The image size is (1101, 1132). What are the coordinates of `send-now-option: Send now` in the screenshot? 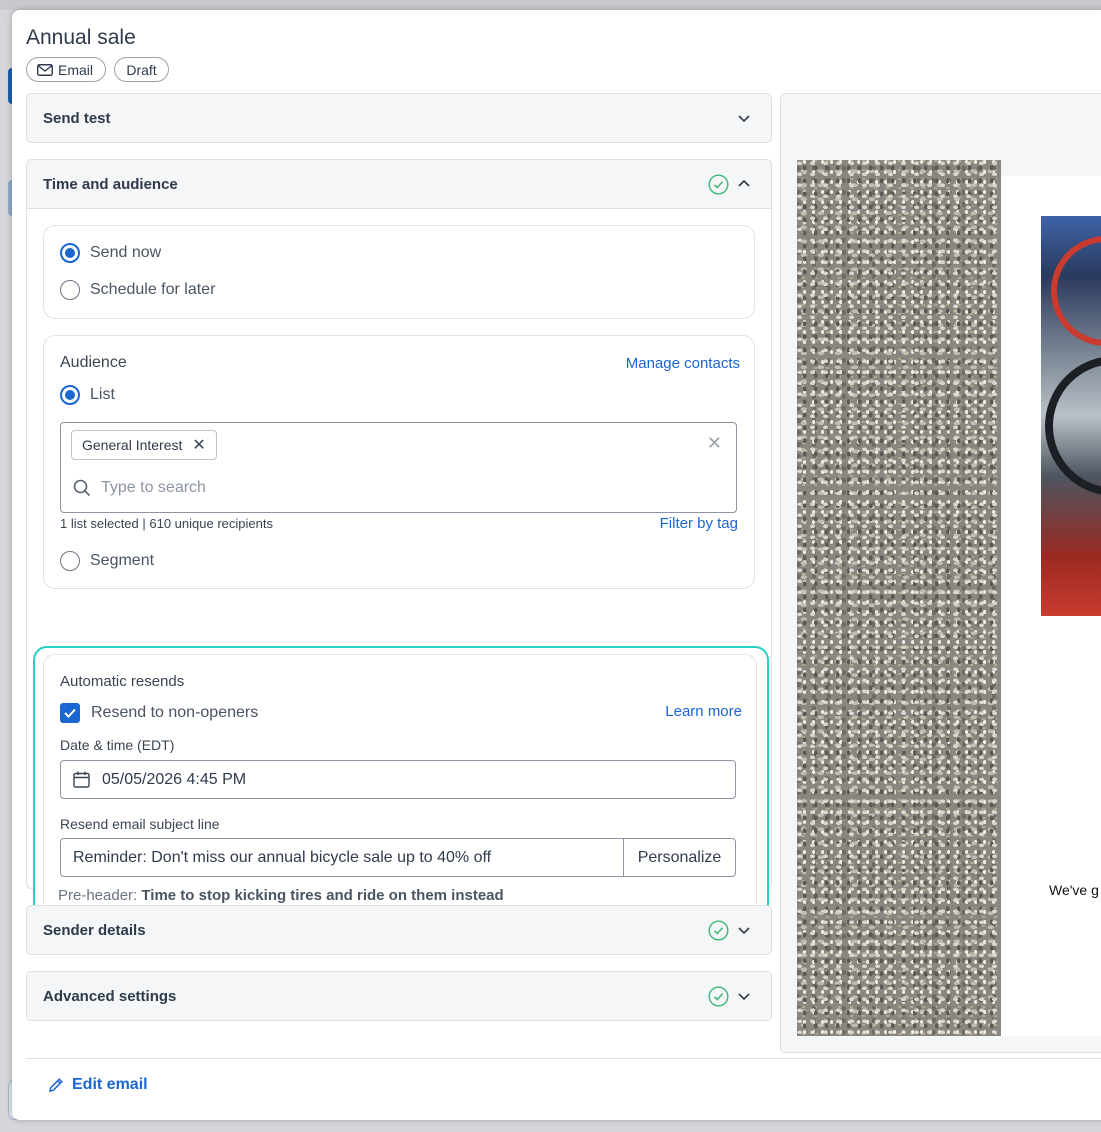 It's located at (110, 253).